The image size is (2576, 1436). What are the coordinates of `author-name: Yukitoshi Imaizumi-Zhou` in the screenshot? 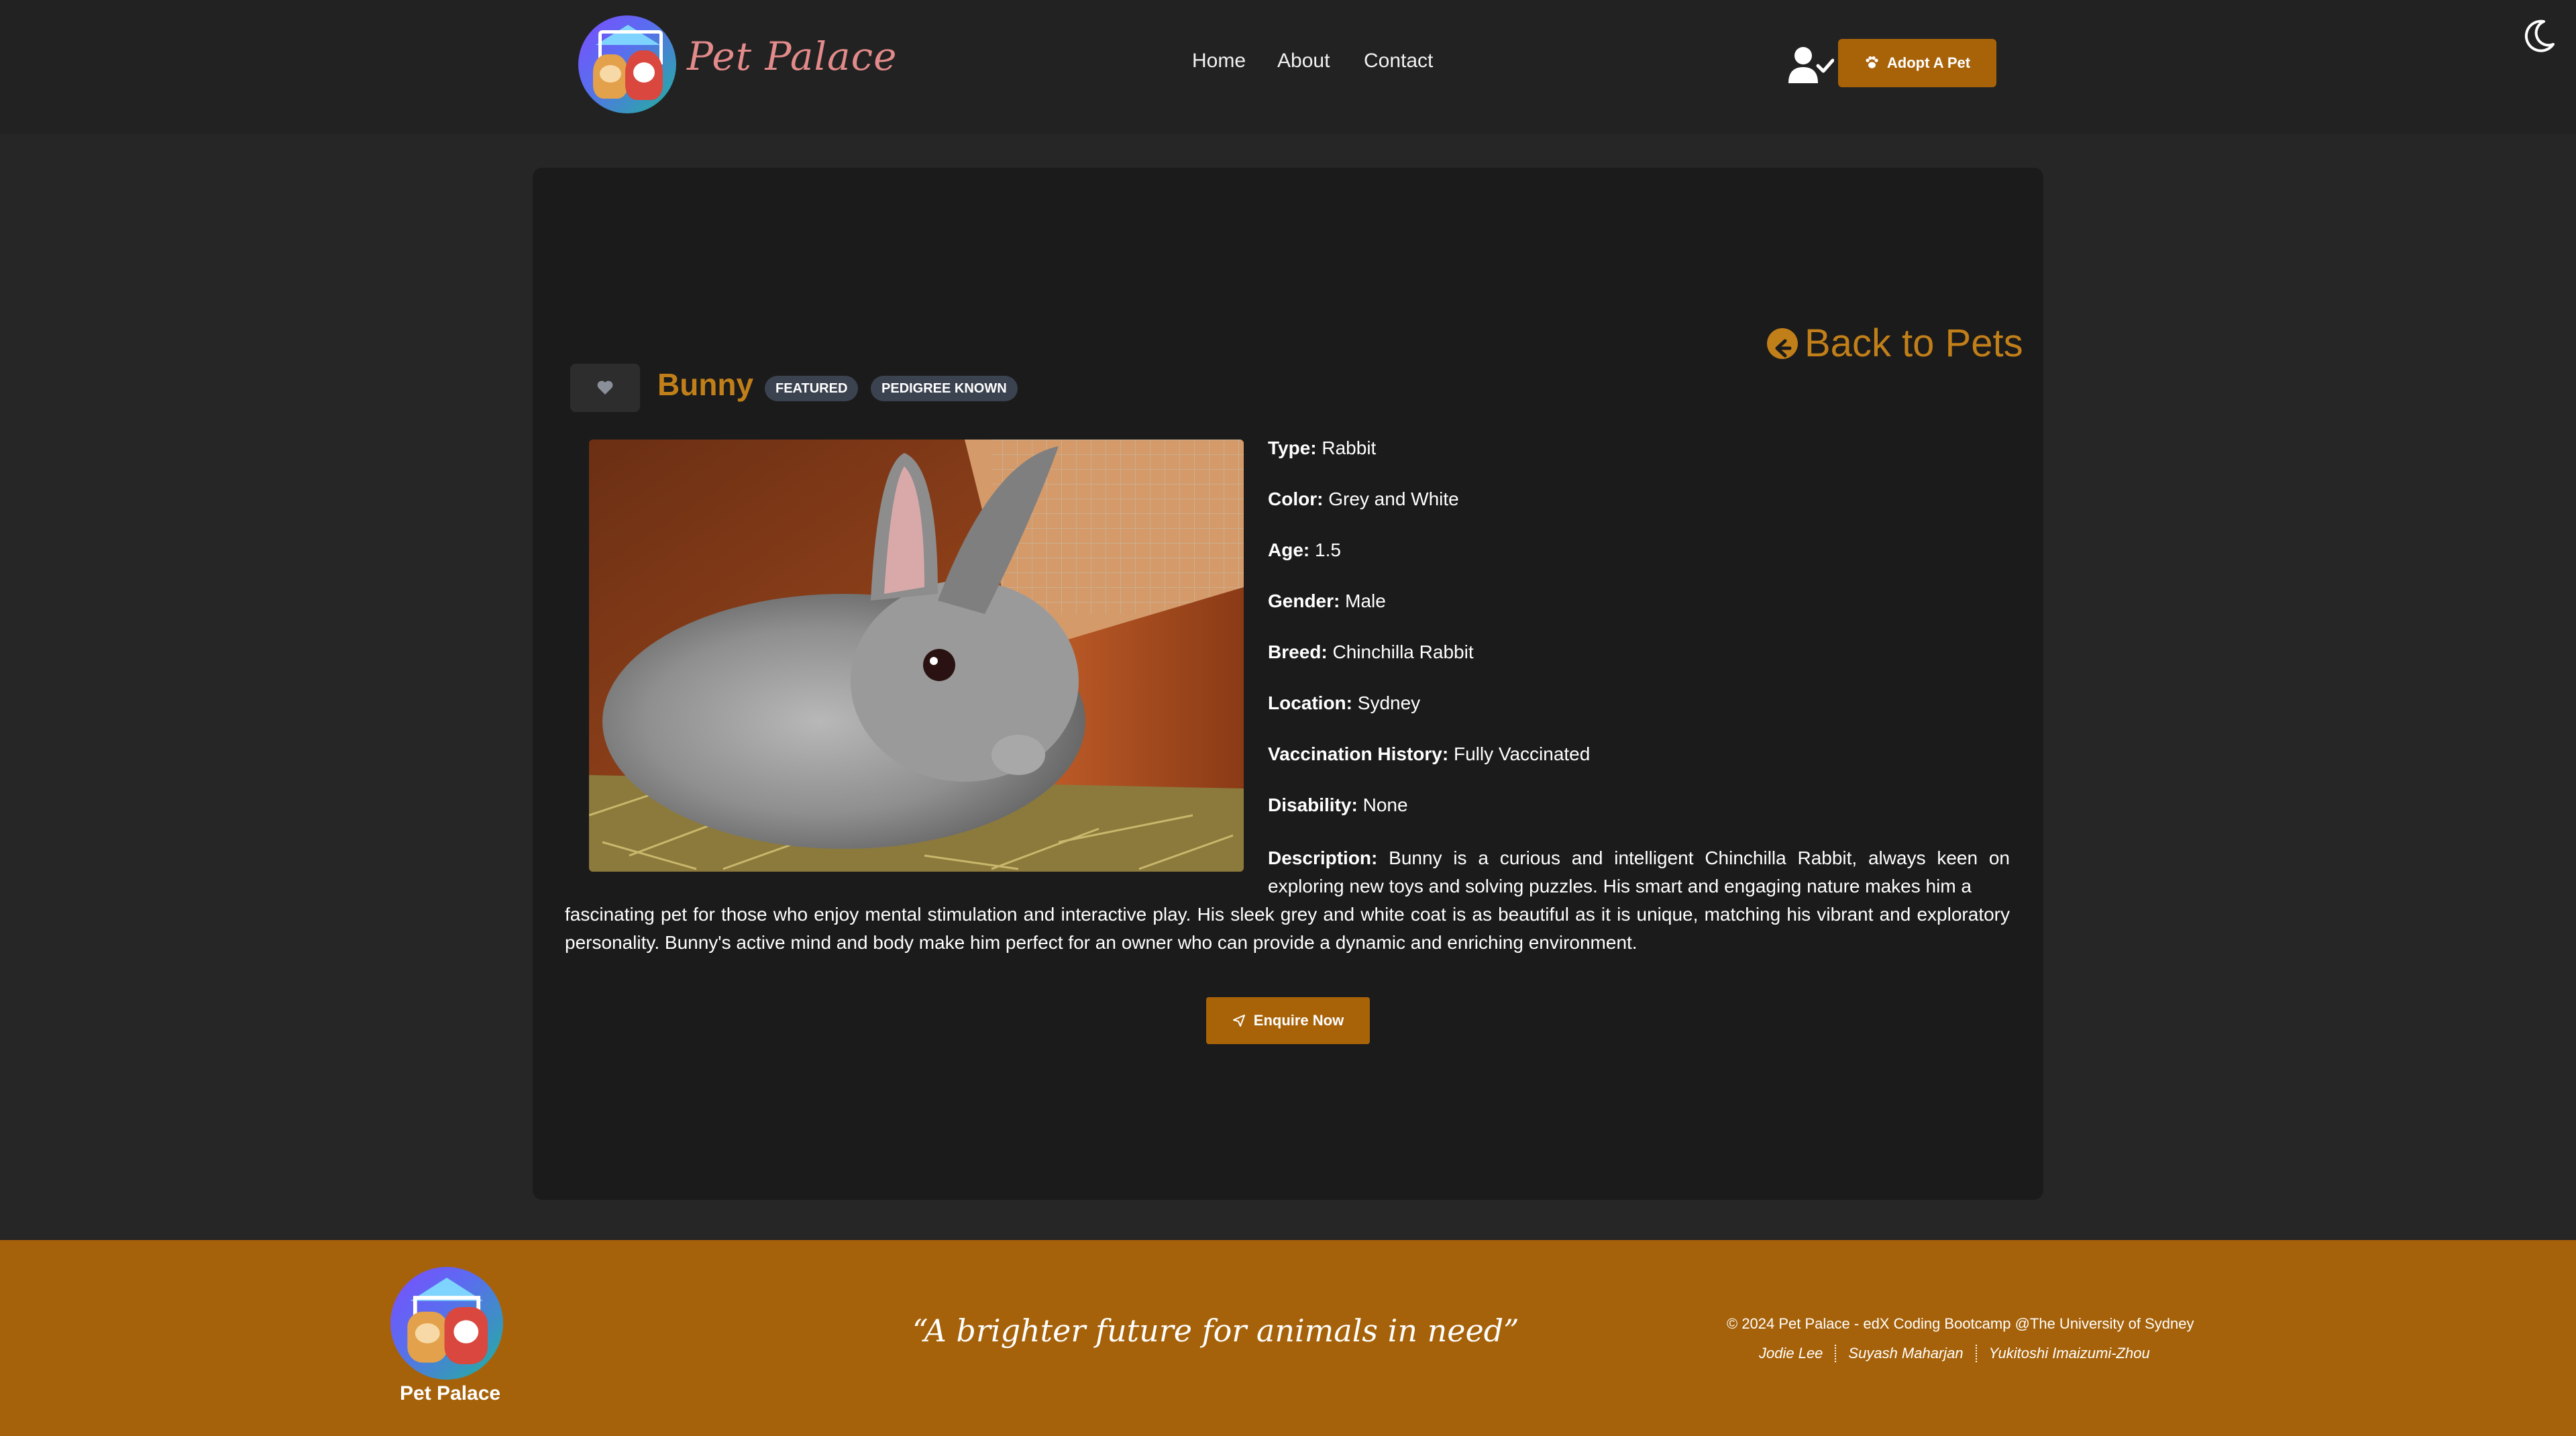 It's located at (2068, 1353).